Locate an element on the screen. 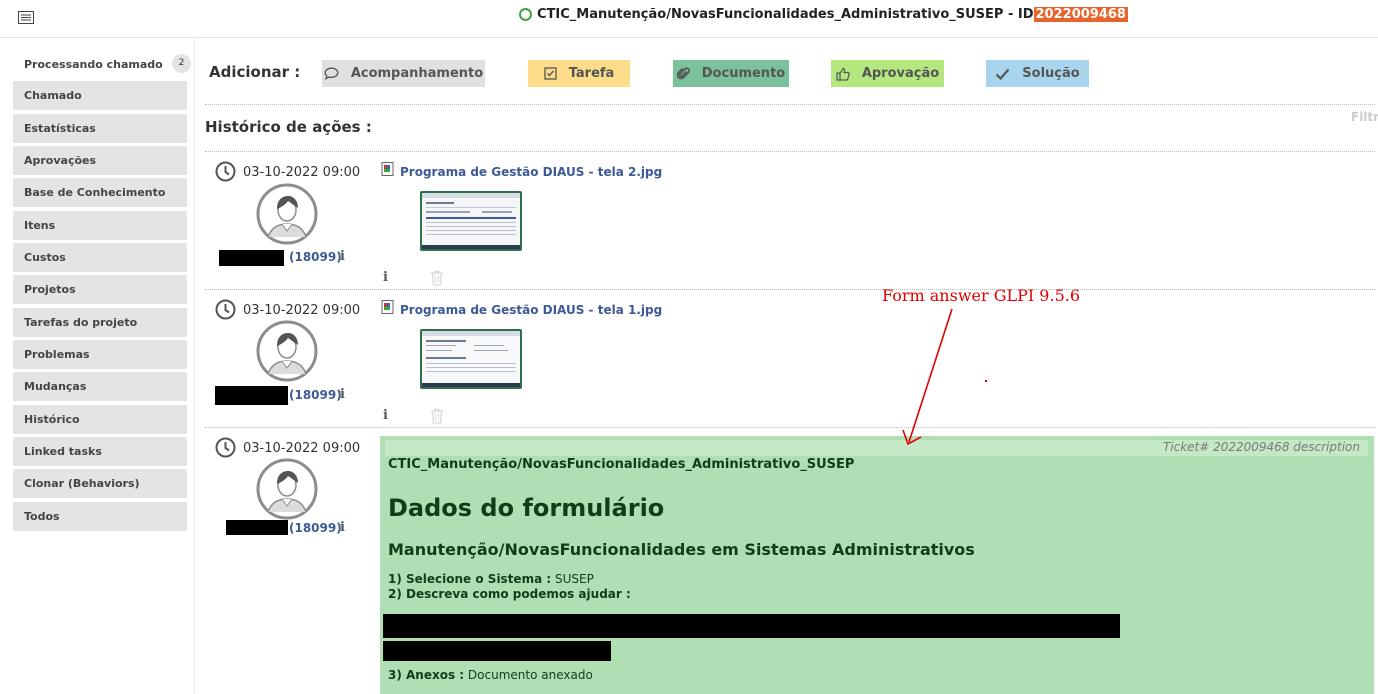 The height and width of the screenshot is (694, 1378). description-header-text: Ticket# 2022009468 description is located at coordinates (1261, 447).